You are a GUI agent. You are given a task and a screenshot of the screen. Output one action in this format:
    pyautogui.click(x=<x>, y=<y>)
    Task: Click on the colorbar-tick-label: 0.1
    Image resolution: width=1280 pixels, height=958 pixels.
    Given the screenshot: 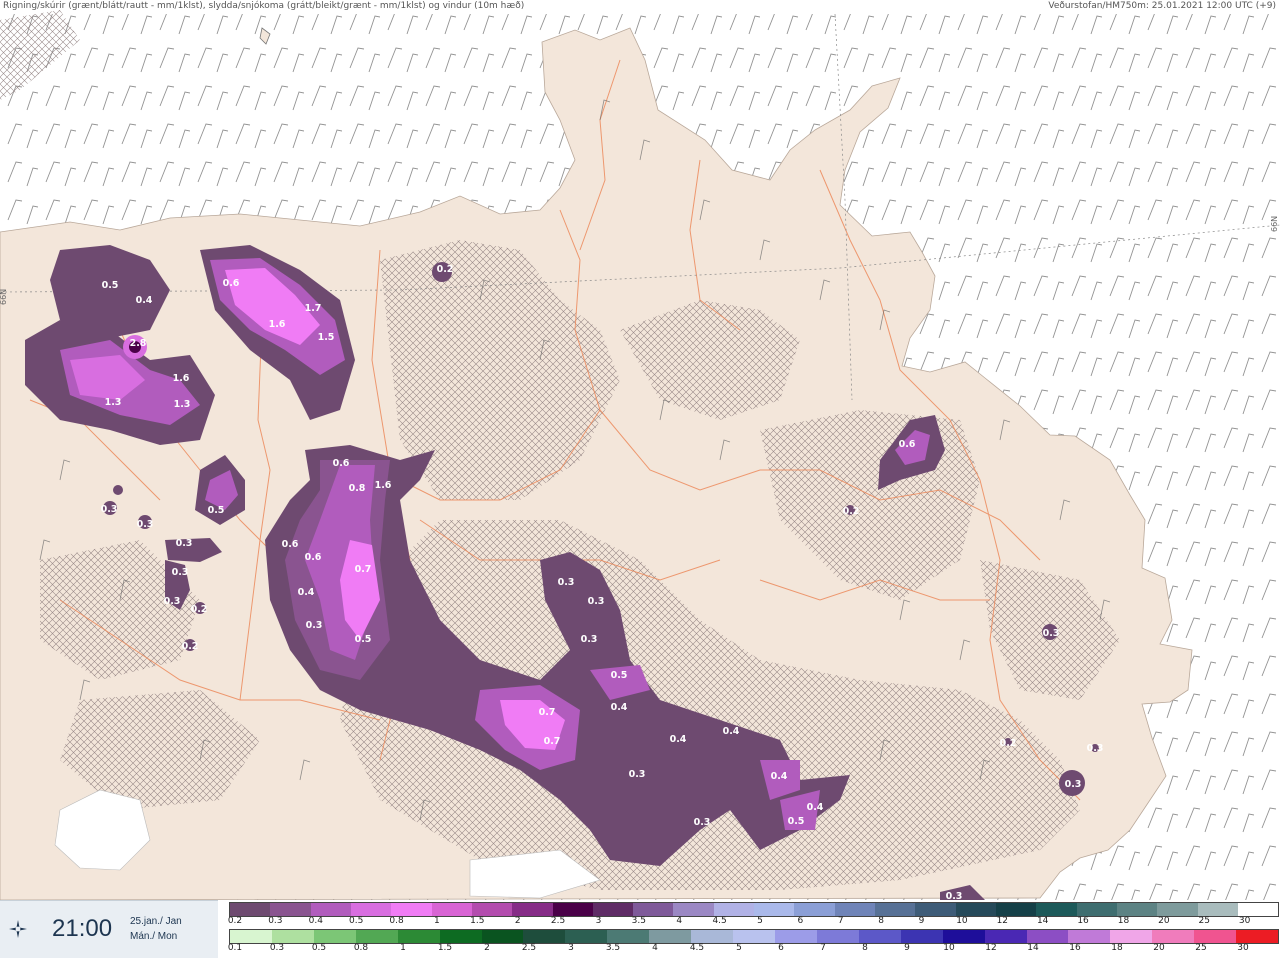 What is the action you would take?
    pyautogui.click(x=235, y=948)
    